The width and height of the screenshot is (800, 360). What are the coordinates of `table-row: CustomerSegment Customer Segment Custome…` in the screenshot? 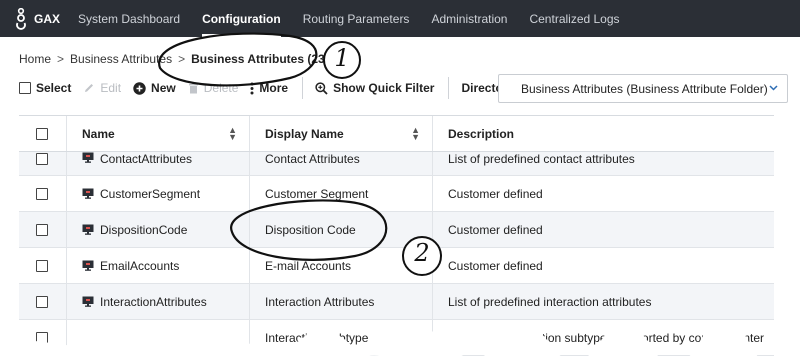 It's located at (396, 194).